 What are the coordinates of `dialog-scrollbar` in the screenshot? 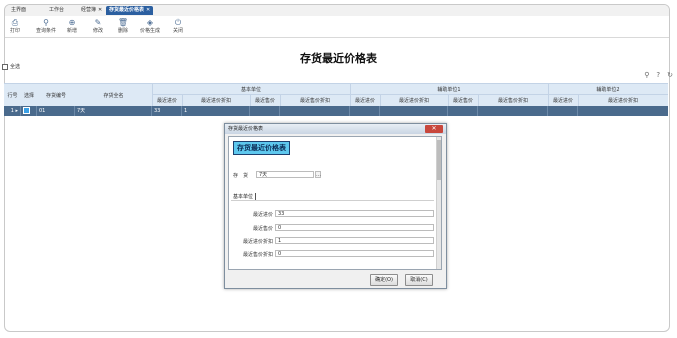 It's located at (438, 203).